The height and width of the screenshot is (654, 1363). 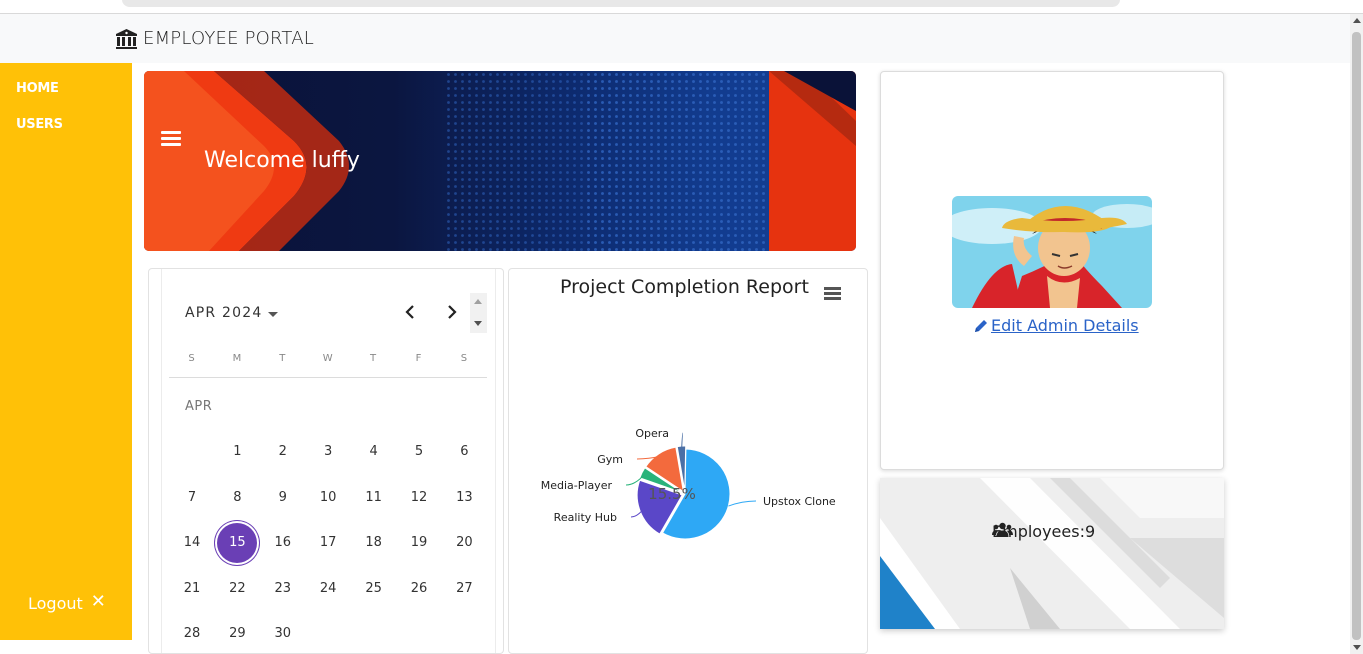 I want to click on calendar-day: 11, so click(x=374, y=498).